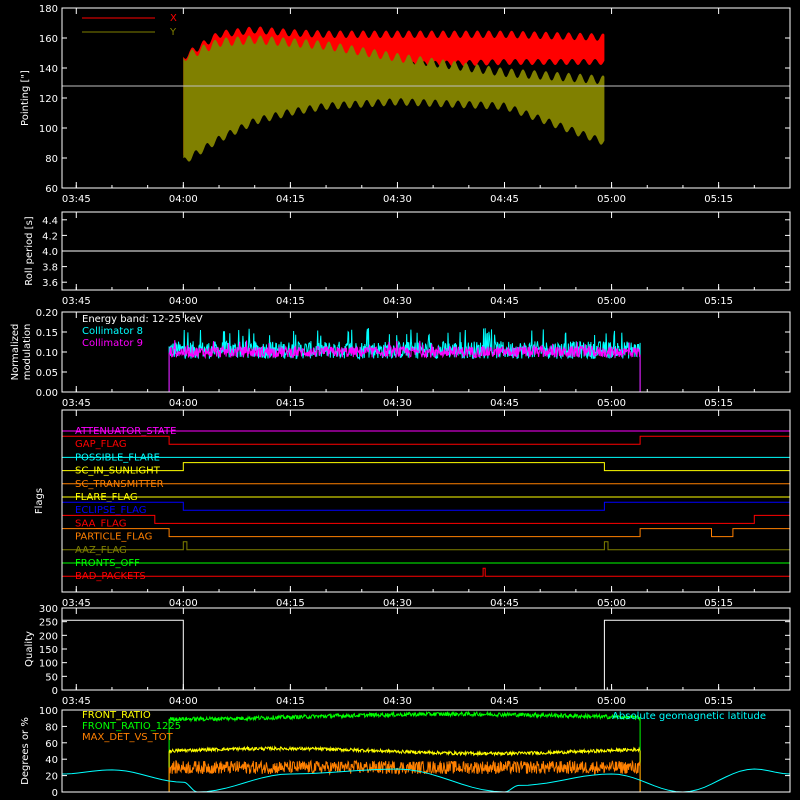 The width and height of the screenshot is (800, 800). Describe the element at coordinates (504, 701) in the screenshot. I see `quality-xtick-label: 04:45` at that location.